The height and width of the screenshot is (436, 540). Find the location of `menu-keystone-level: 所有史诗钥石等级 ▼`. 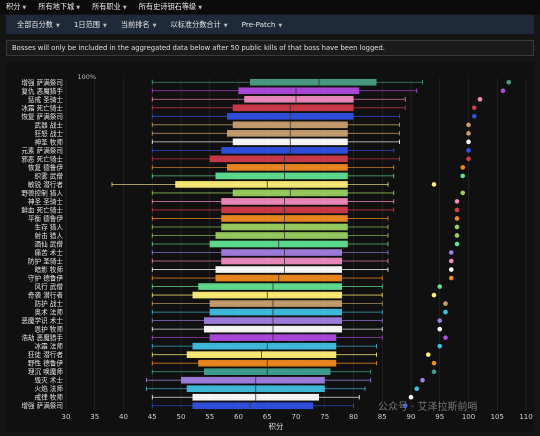

menu-keystone-level: 所有史诗钥石等级 ▼ is located at coordinates (170, 7).